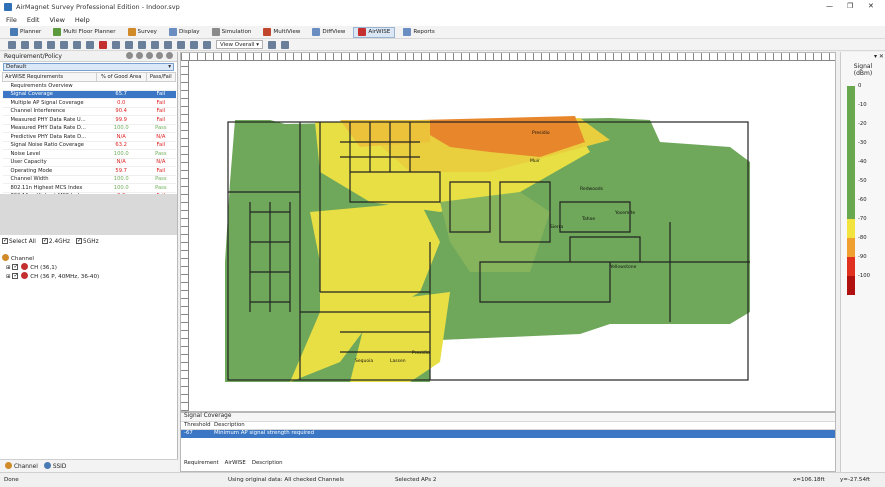 This screenshot has height=487, width=885. I want to click on tab-channel: Channel, so click(21, 466).